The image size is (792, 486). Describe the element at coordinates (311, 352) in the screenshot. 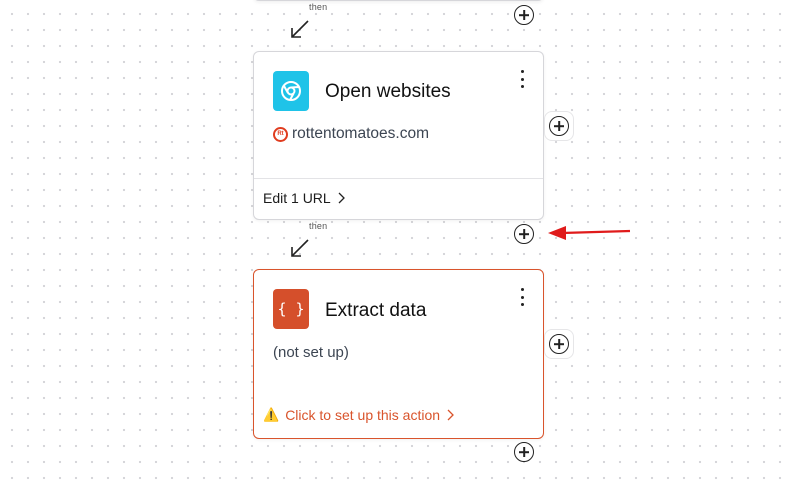

I see `step-status: (not set up)` at that location.